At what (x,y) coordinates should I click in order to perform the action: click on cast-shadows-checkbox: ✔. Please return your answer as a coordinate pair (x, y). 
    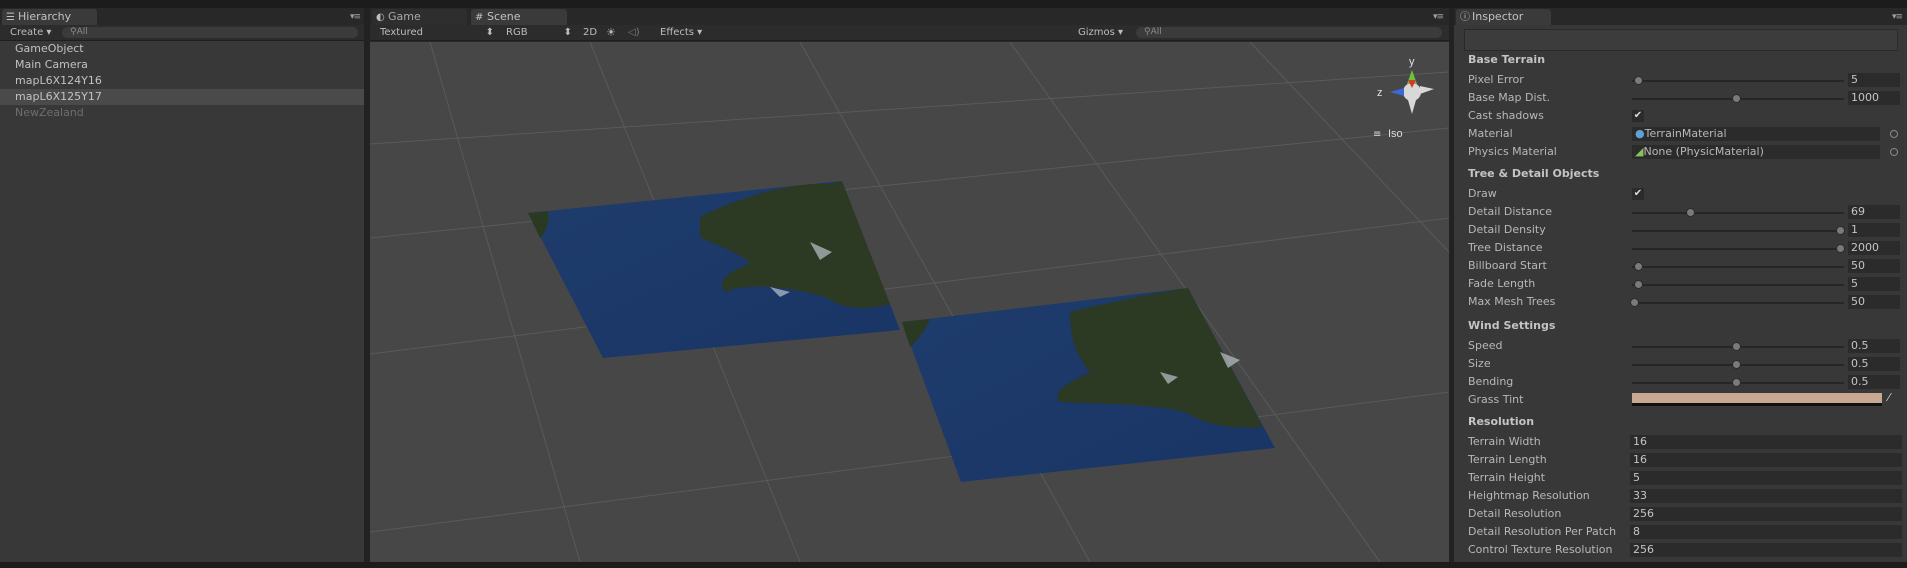
    Looking at the image, I should click on (1638, 116).